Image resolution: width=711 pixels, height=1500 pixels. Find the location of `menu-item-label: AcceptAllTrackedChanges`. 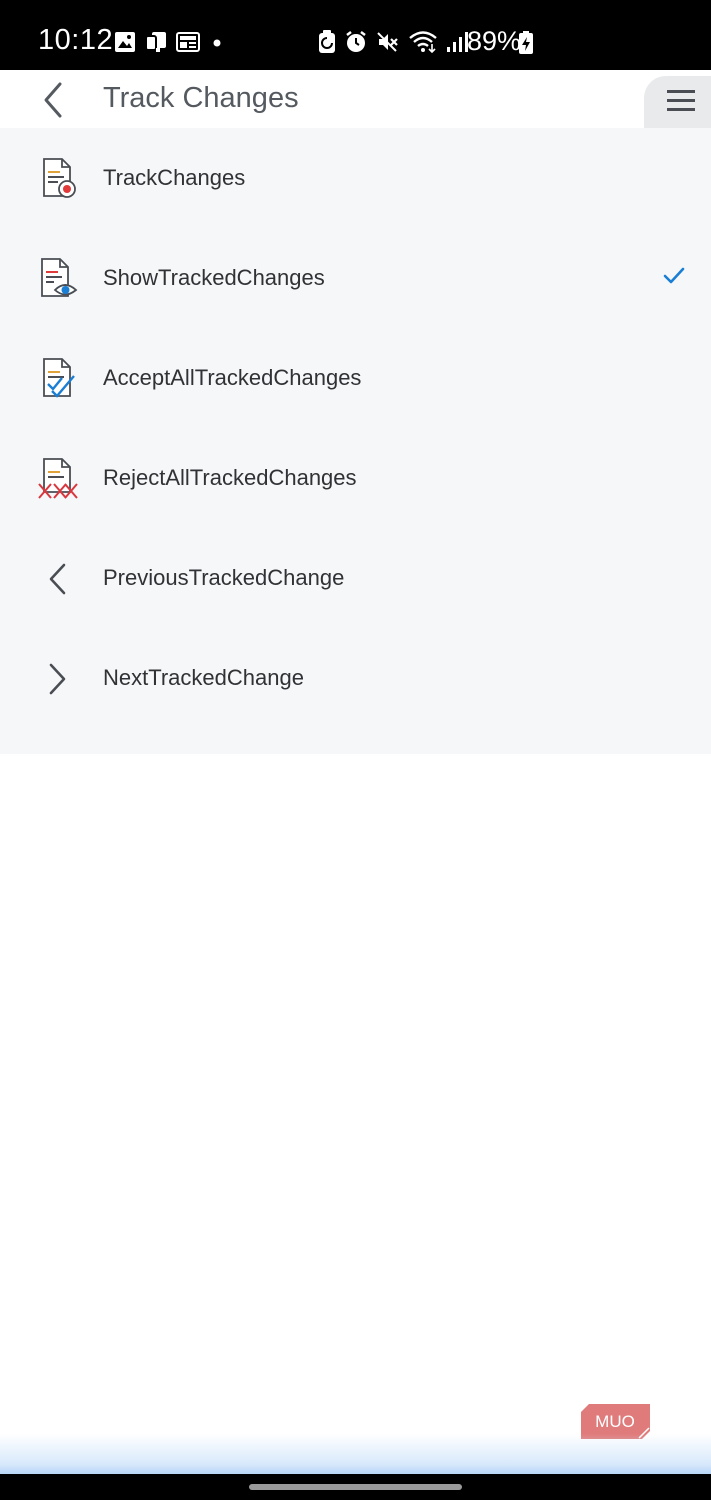

menu-item-label: AcceptAllTrackedChanges is located at coordinates (232, 377).